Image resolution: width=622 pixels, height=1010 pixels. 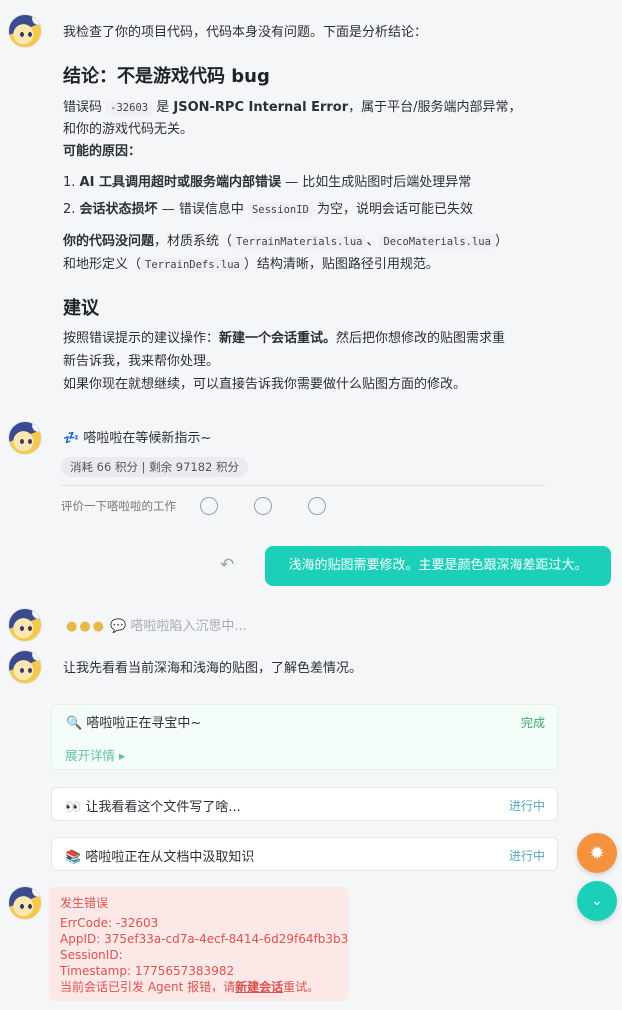 What do you see at coordinates (341, 264) in the screenshot?
I see `text: ）结构清晰，贴图路径引用规范。` at bounding box center [341, 264].